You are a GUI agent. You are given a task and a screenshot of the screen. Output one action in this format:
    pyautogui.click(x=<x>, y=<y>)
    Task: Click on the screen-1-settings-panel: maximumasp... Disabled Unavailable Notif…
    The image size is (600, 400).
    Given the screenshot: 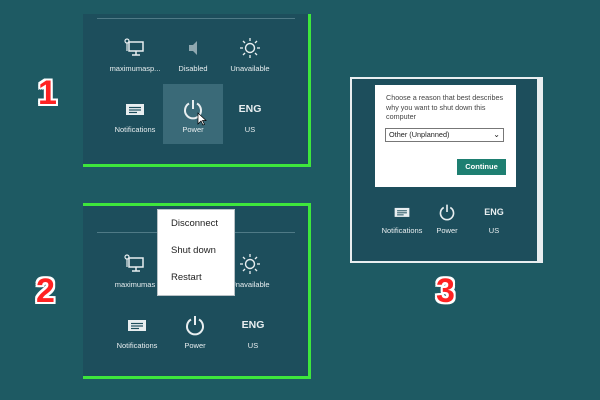 What is the action you would take?
    pyautogui.click(x=197, y=90)
    